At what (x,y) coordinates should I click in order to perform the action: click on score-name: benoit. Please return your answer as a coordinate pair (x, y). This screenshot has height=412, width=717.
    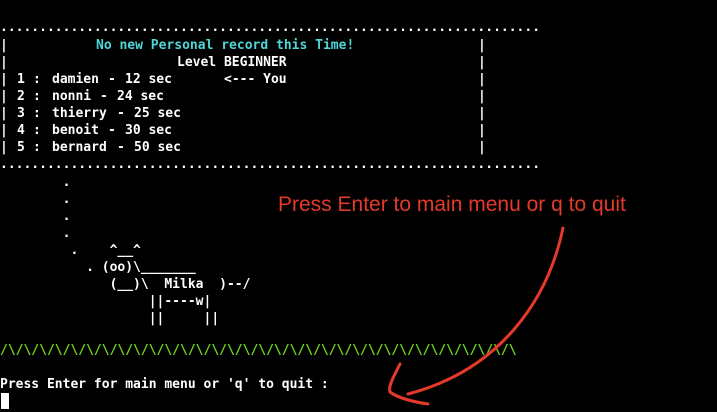
    Looking at the image, I should click on (75, 130).